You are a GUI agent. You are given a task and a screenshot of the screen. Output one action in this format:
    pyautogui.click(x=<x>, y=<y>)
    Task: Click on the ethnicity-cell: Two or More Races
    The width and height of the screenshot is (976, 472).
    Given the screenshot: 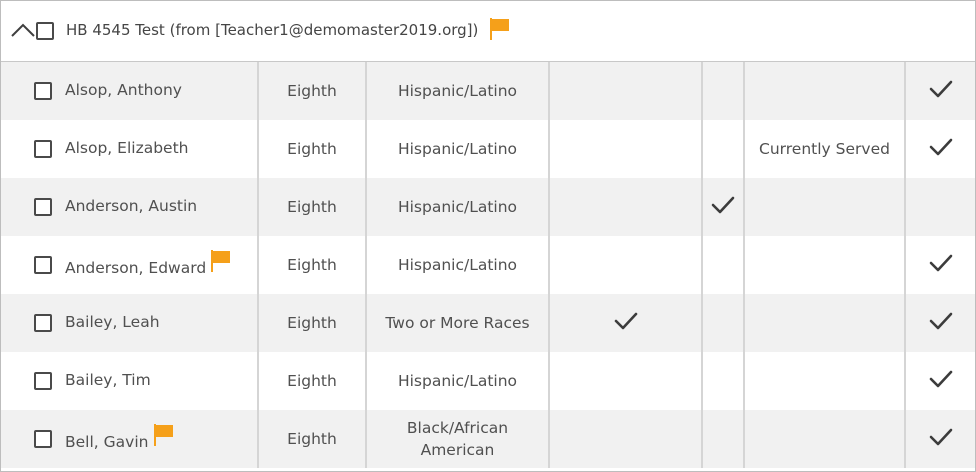 What is the action you would take?
    pyautogui.click(x=457, y=323)
    